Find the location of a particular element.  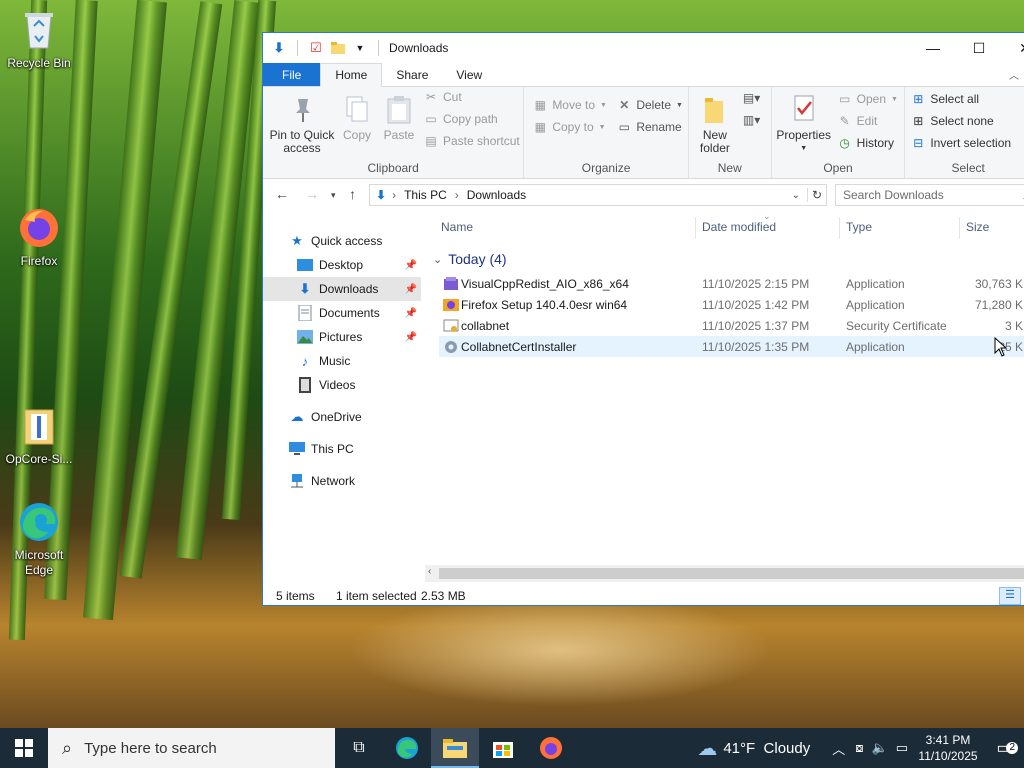

mouse-cursor-icon is located at coordinates (1001, 347).